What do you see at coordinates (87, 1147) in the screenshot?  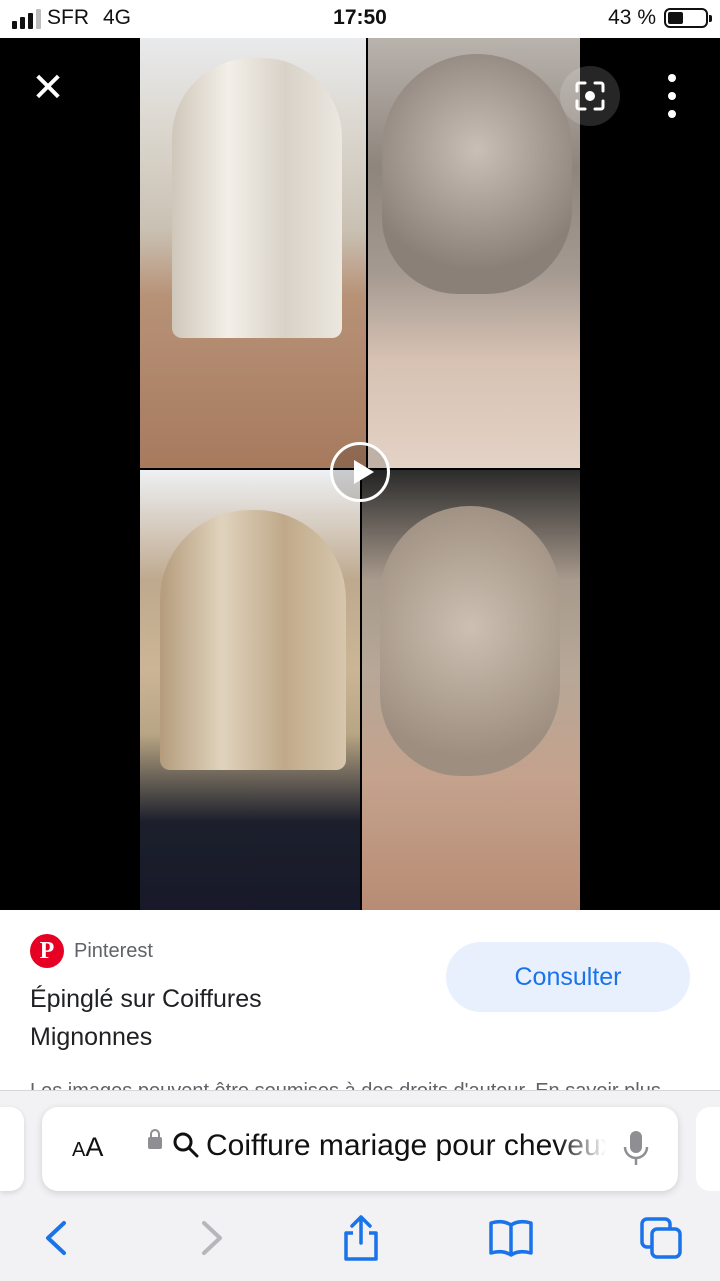 I see `reader-settings-button: AA` at bounding box center [87, 1147].